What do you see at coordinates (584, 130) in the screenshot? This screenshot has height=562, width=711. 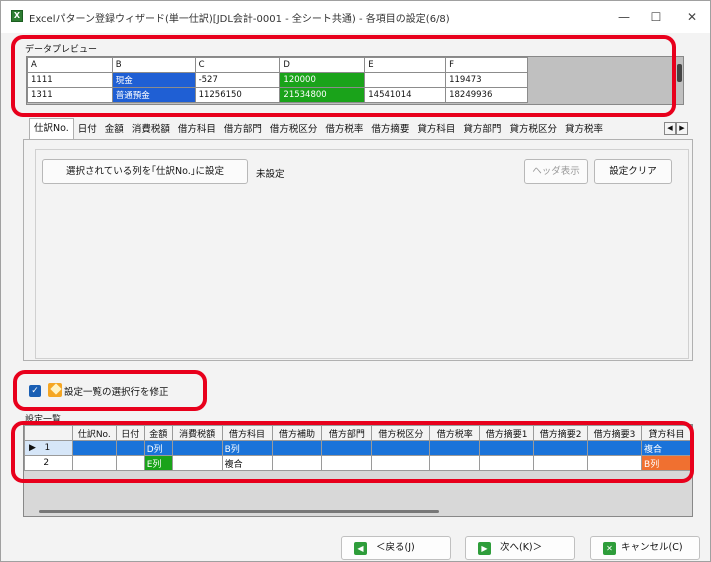 I see `tab-credit-tax-rate: 貸方税率` at bounding box center [584, 130].